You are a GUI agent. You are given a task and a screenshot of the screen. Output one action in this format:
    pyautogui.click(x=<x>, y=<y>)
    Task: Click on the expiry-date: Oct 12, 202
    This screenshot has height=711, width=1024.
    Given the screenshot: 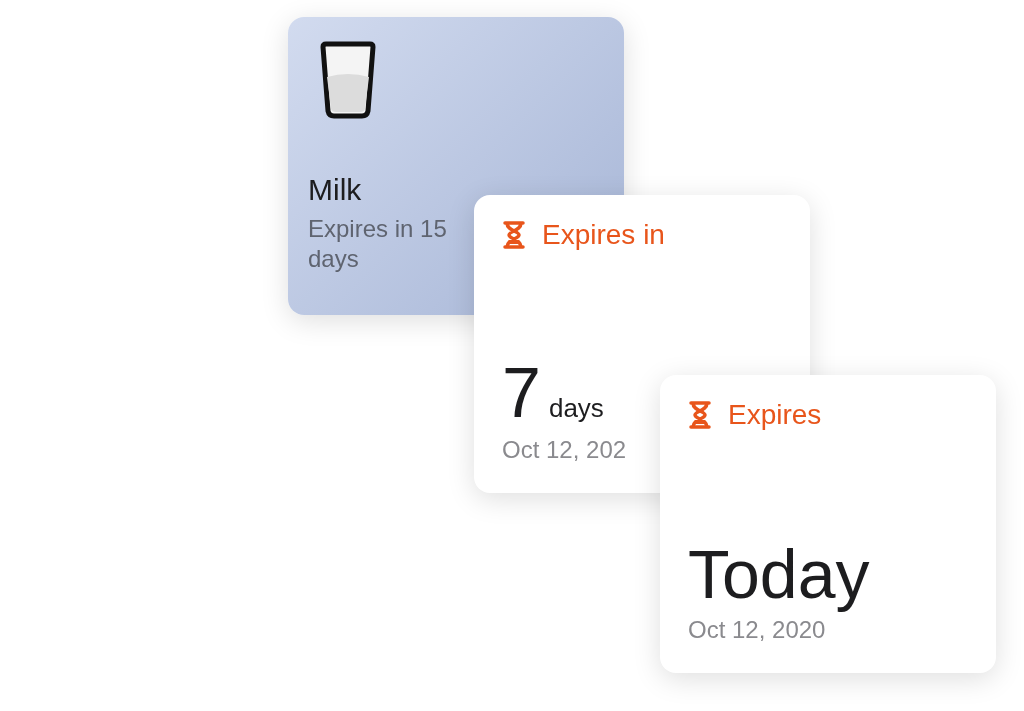 What is the action you would take?
    pyautogui.click(x=564, y=450)
    